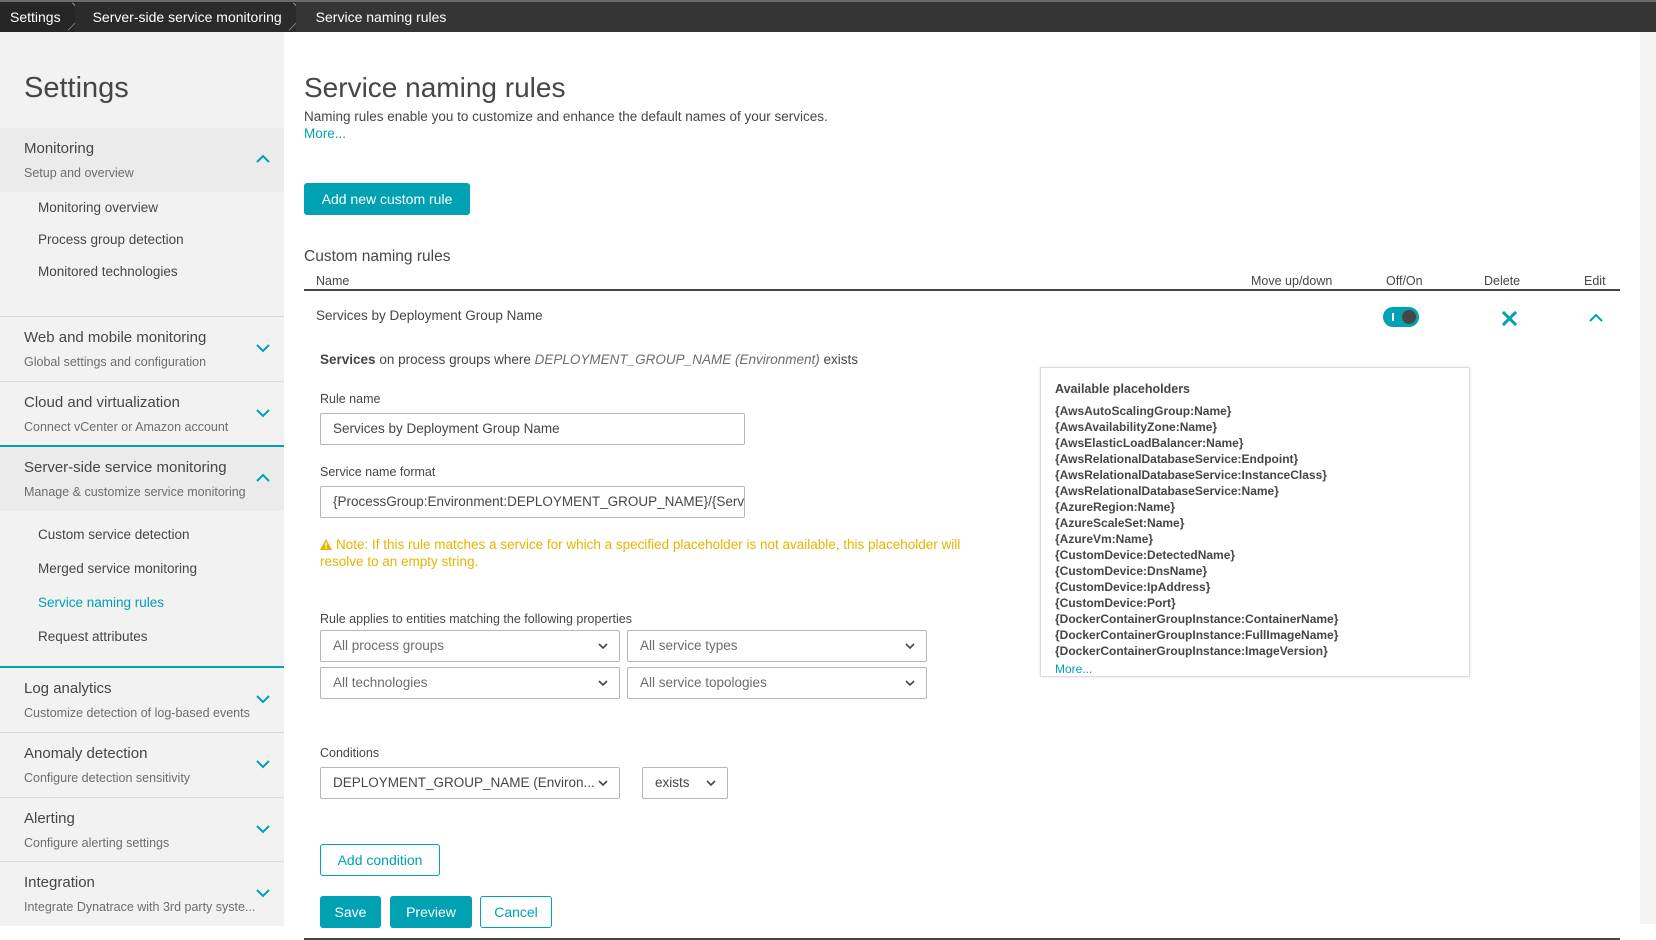 This screenshot has height=940, width=1656. Describe the element at coordinates (429, 315) in the screenshot. I see `rule-row-name: Services by Deployment Group Name` at that location.